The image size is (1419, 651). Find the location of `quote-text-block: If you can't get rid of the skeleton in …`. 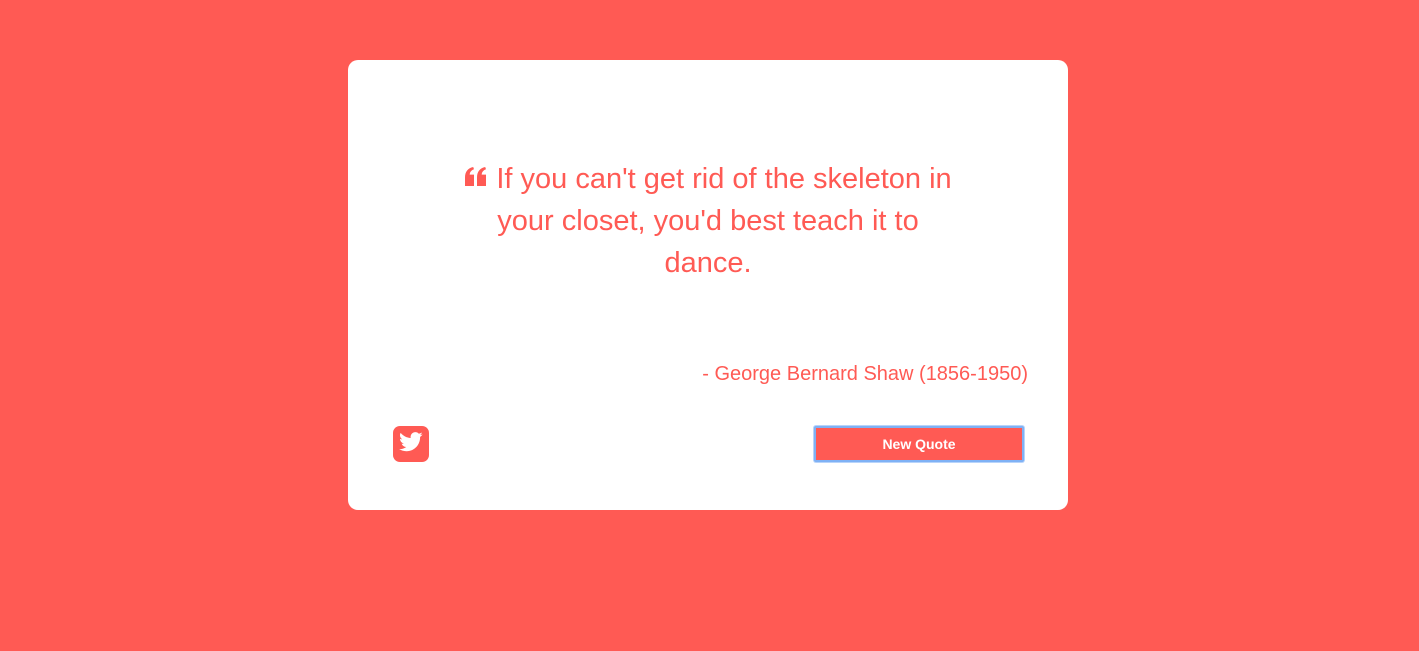

quote-text-block: If you can't get rid of the skeleton in … is located at coordinates (708, 221).